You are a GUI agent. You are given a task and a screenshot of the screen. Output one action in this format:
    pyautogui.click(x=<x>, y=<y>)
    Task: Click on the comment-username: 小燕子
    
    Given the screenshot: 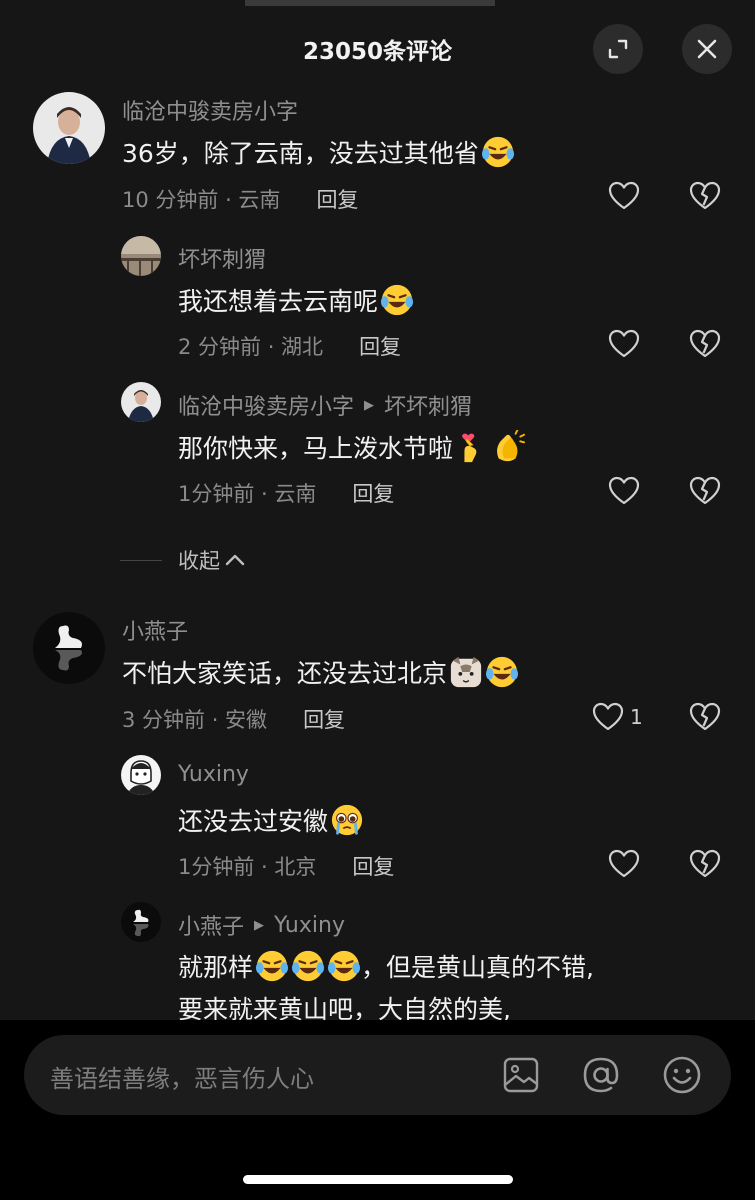 What is the action you would take?
    pyautogui.click(x=155, y=630)
    